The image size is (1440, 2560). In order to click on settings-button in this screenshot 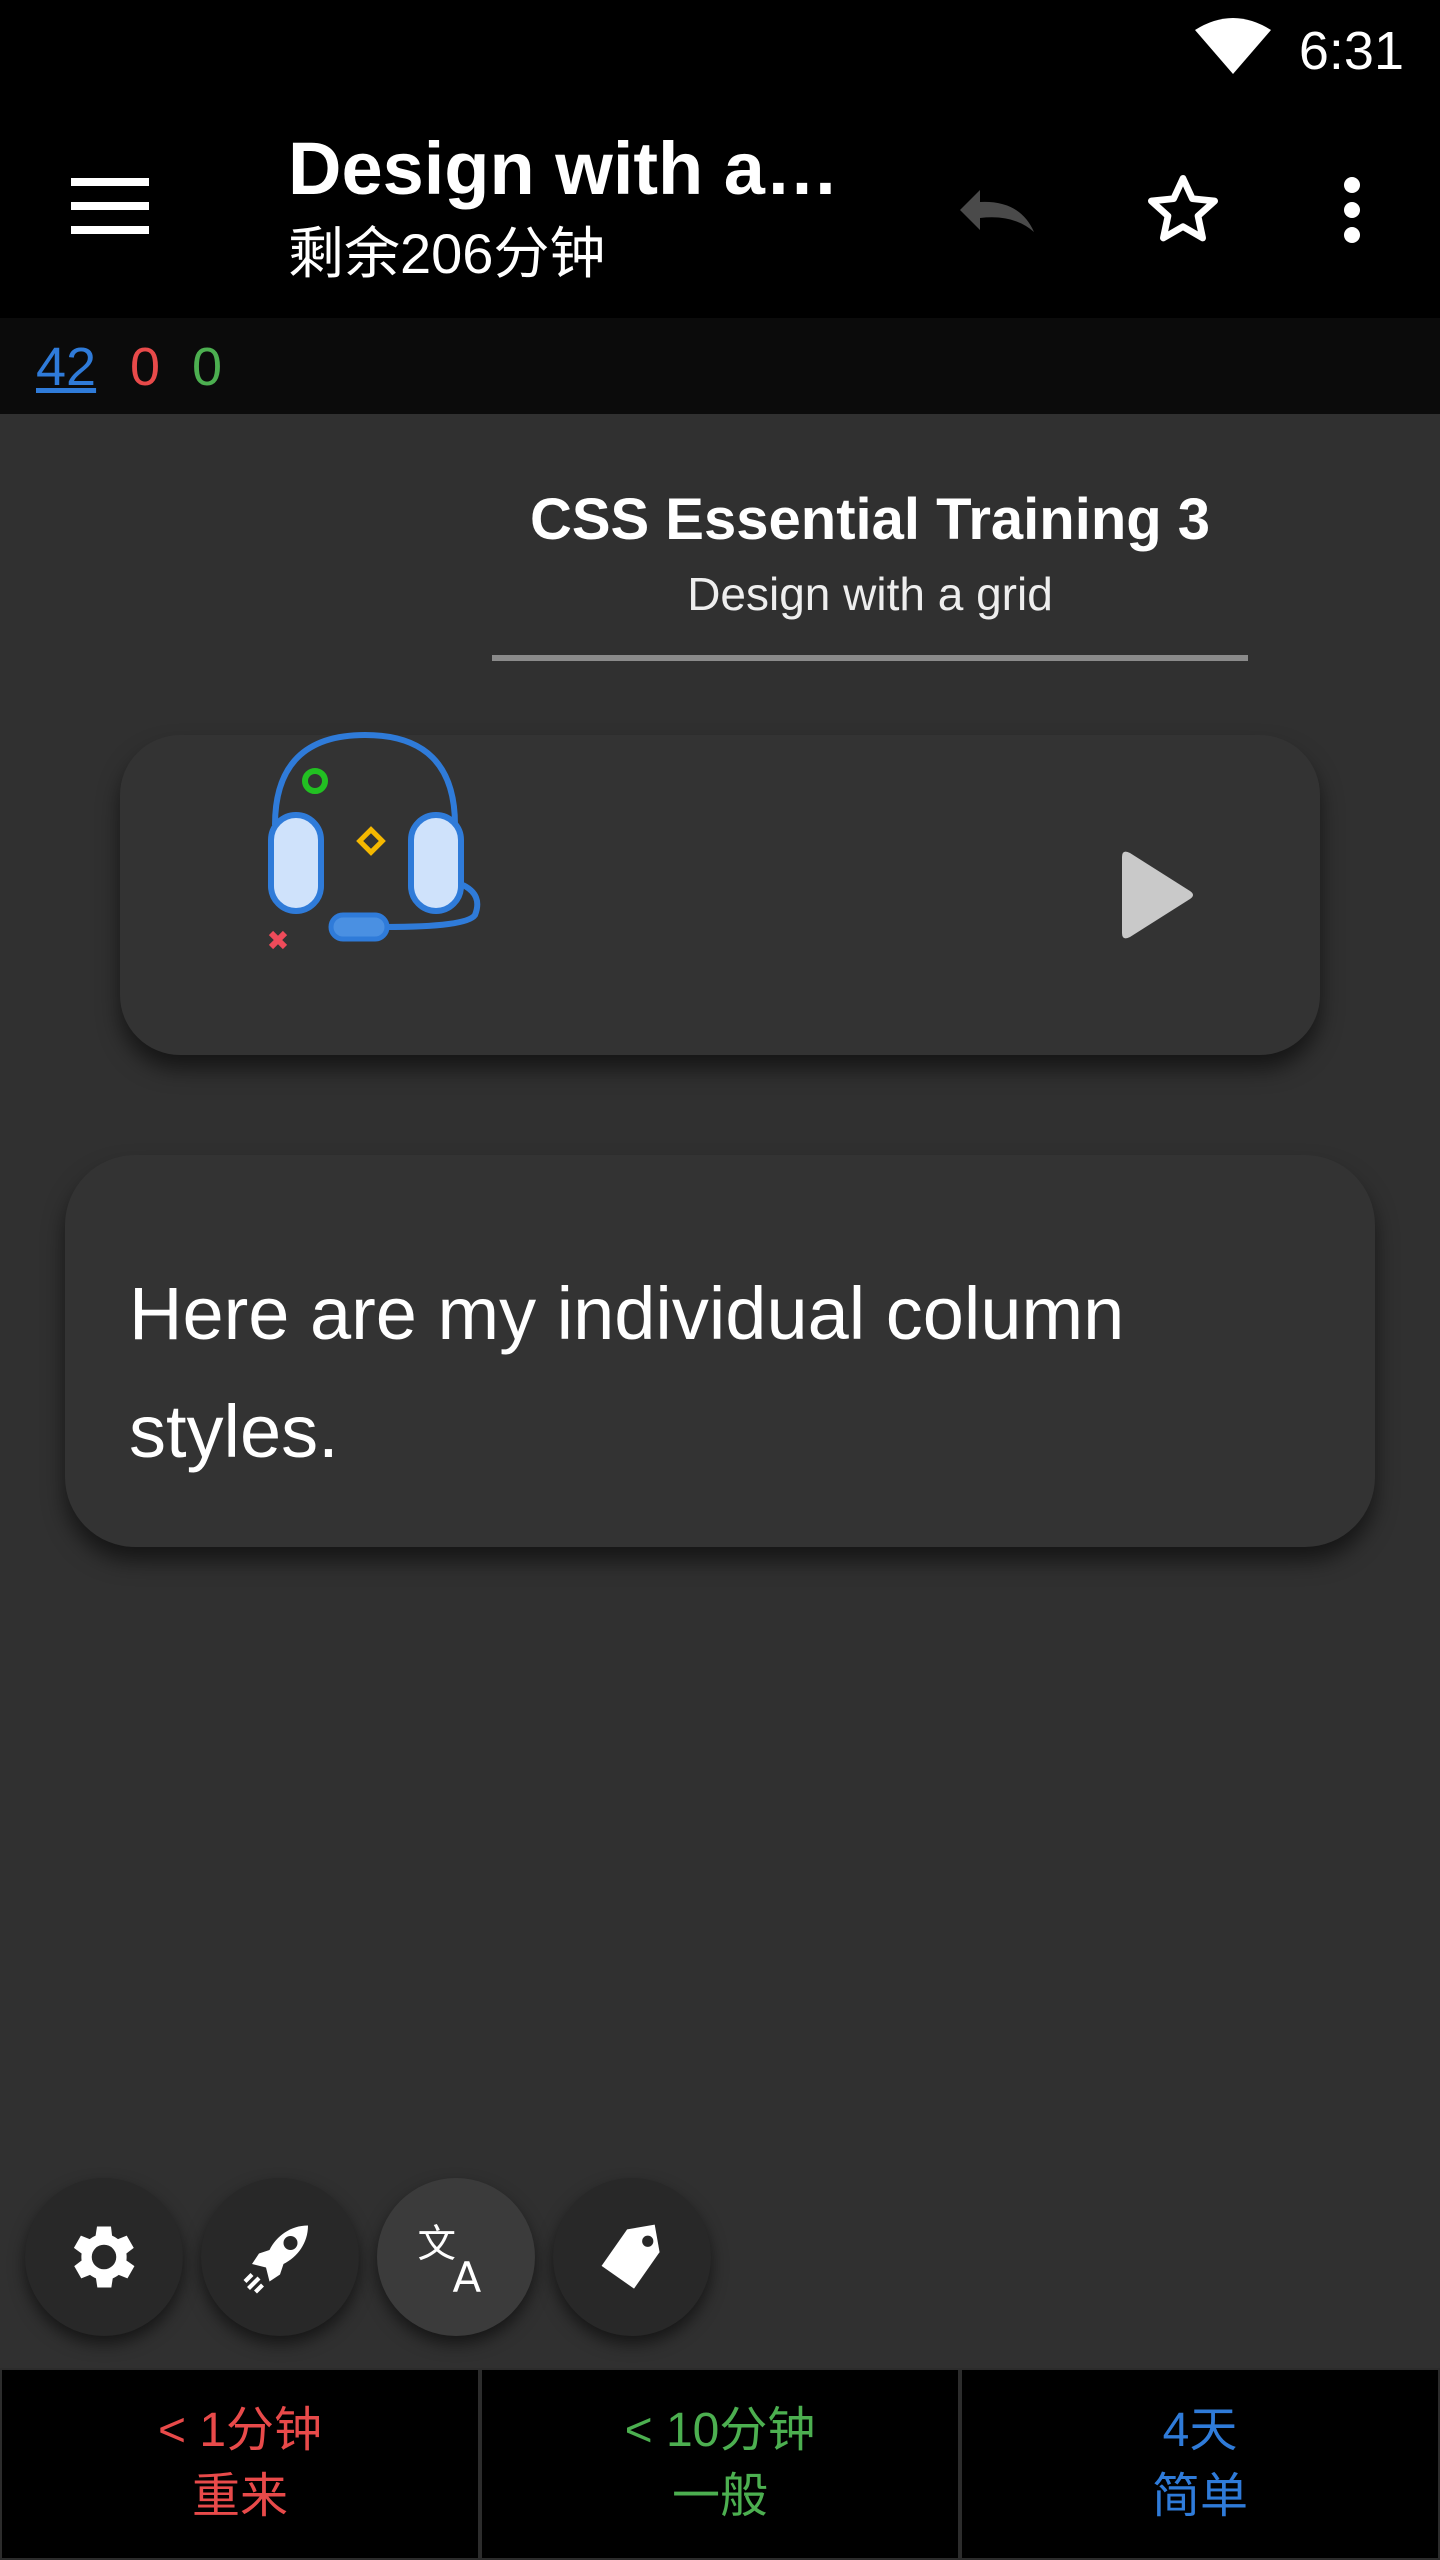, I will do `click(104, 2257)`.